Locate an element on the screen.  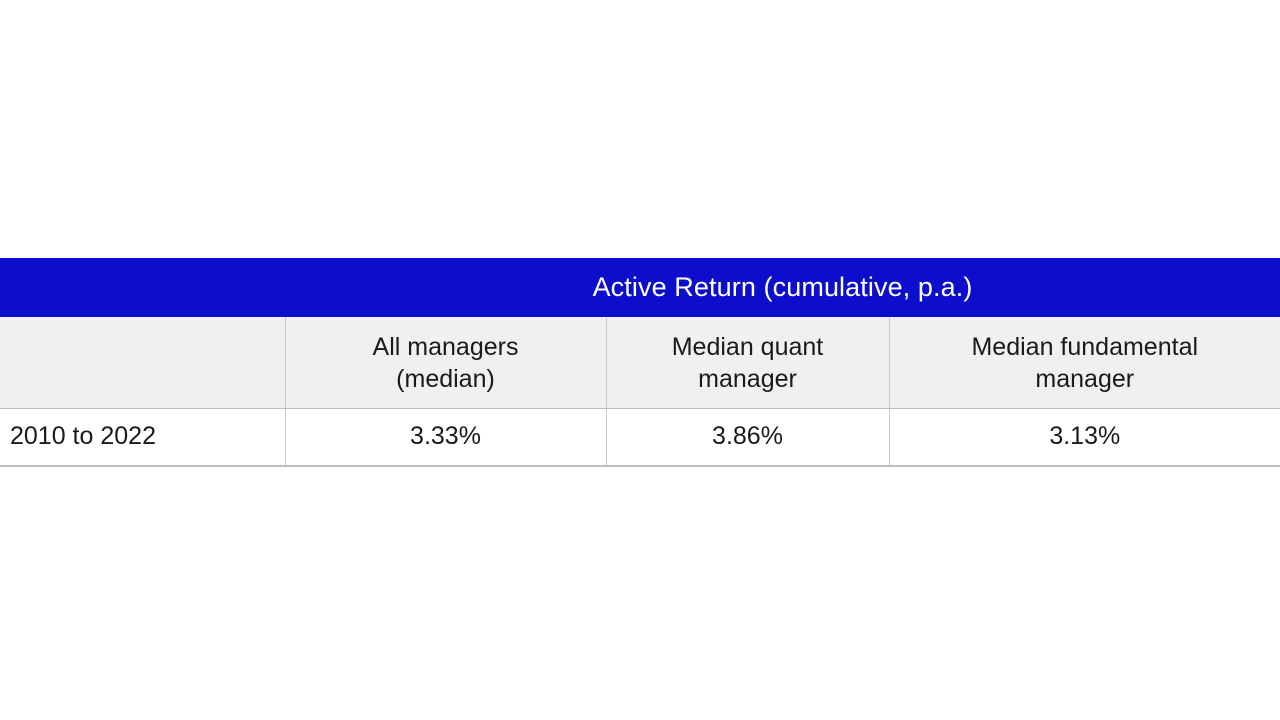
group-header-title: Active Return (cumulative, p.a.) is located at coordinates (782, 287).